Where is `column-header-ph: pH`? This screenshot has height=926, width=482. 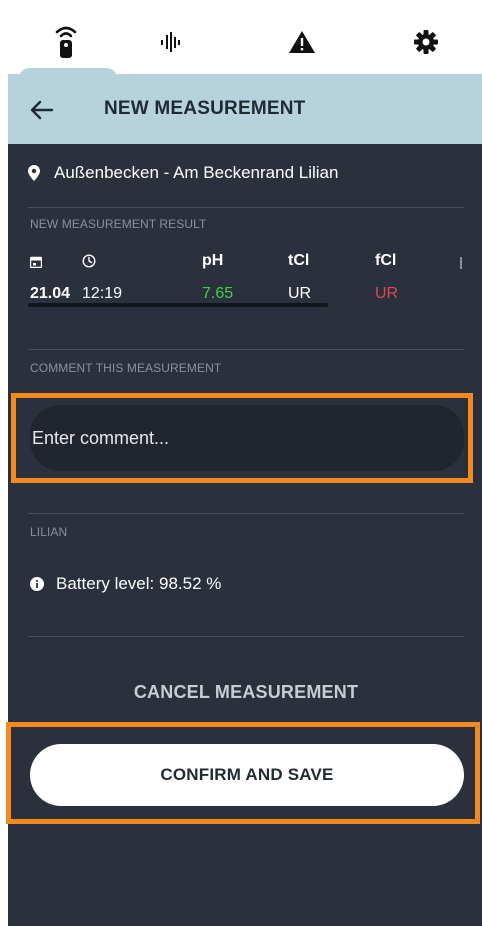 column-header-ph: pH is located at coordinates (213, 260).